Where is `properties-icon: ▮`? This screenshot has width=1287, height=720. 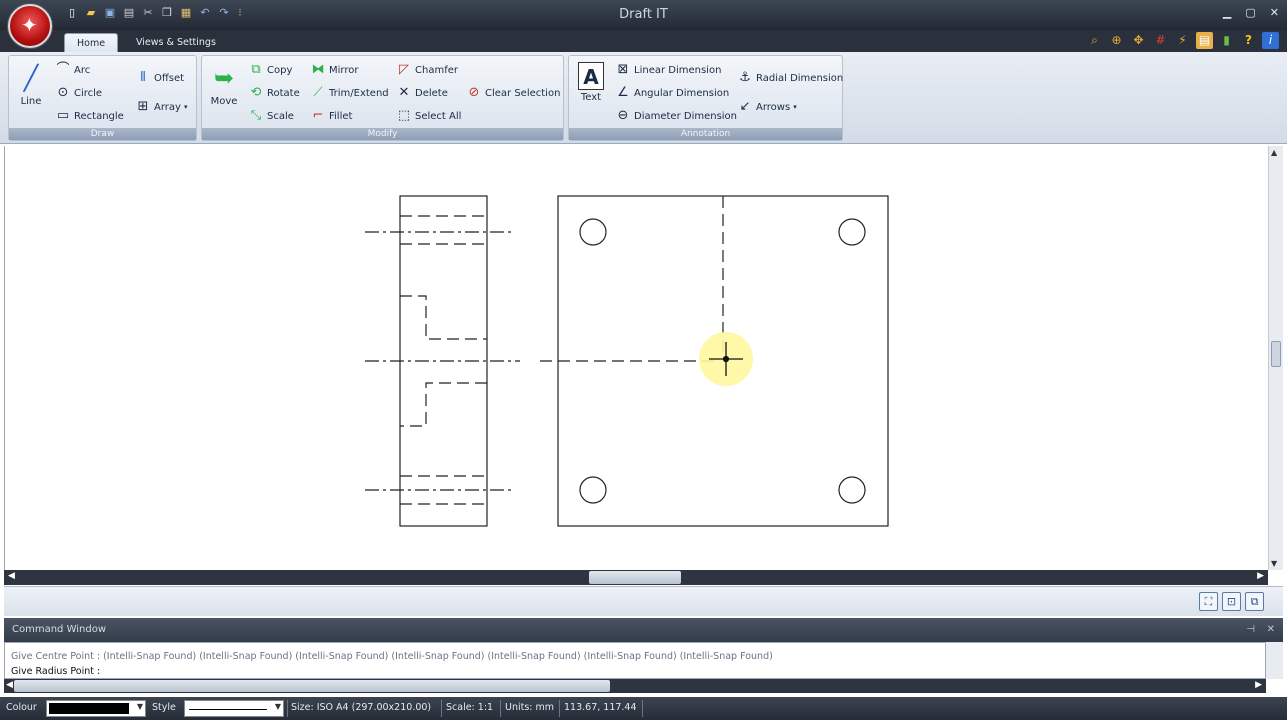
properties-icon: ▮ is located at coordinates (1226, 40).